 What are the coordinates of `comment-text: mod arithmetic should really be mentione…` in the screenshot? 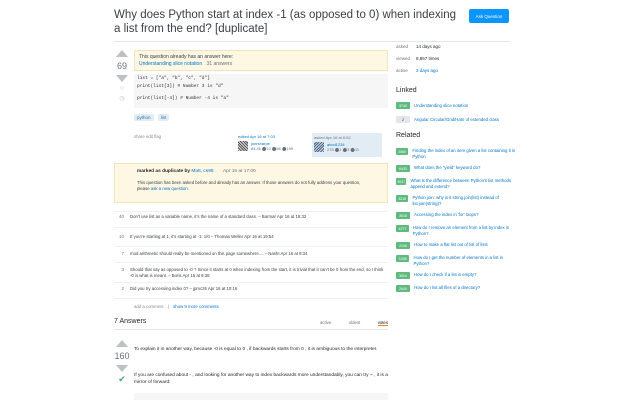 It's located at (219, 253).